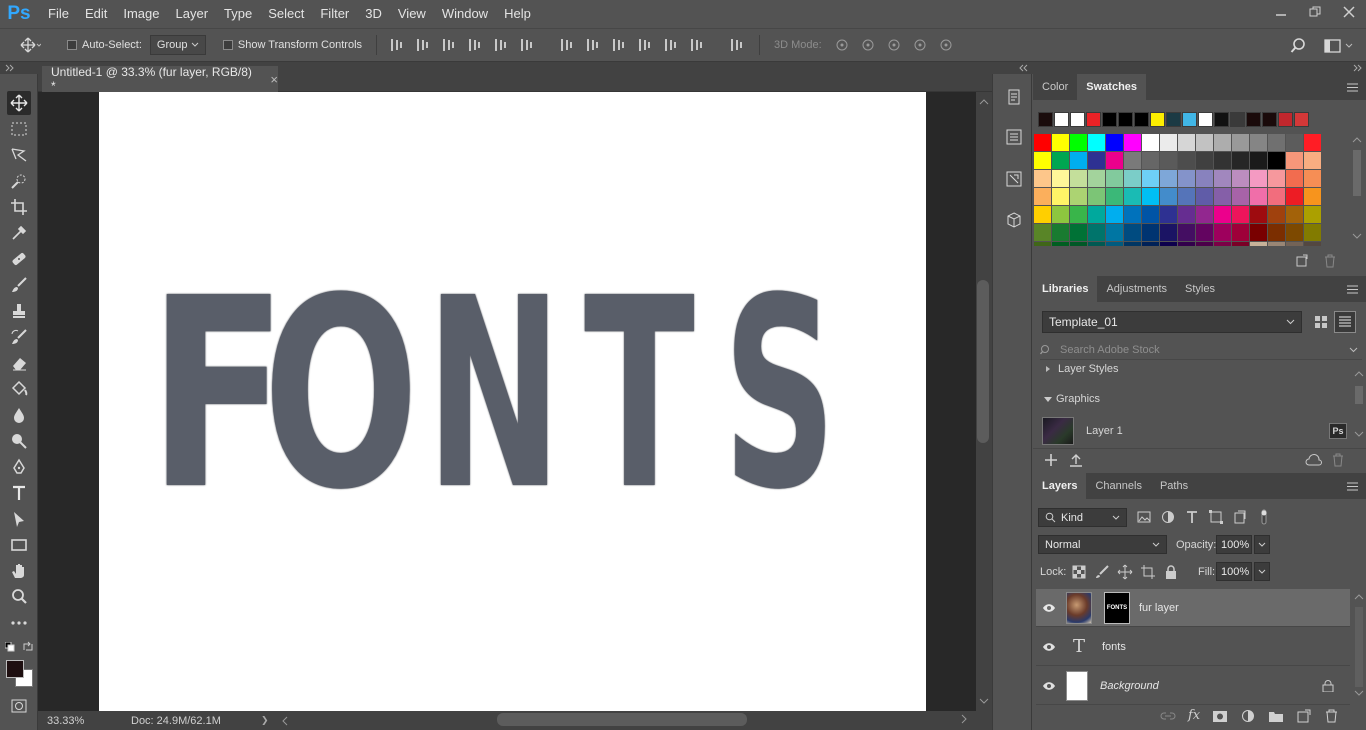 The width and height of the screenshot is (1366, 730). What do you see at coordinates (424, 45) in the screenshot?
I see `align-vertical-centers-icon` at bounding box center [424, 45].